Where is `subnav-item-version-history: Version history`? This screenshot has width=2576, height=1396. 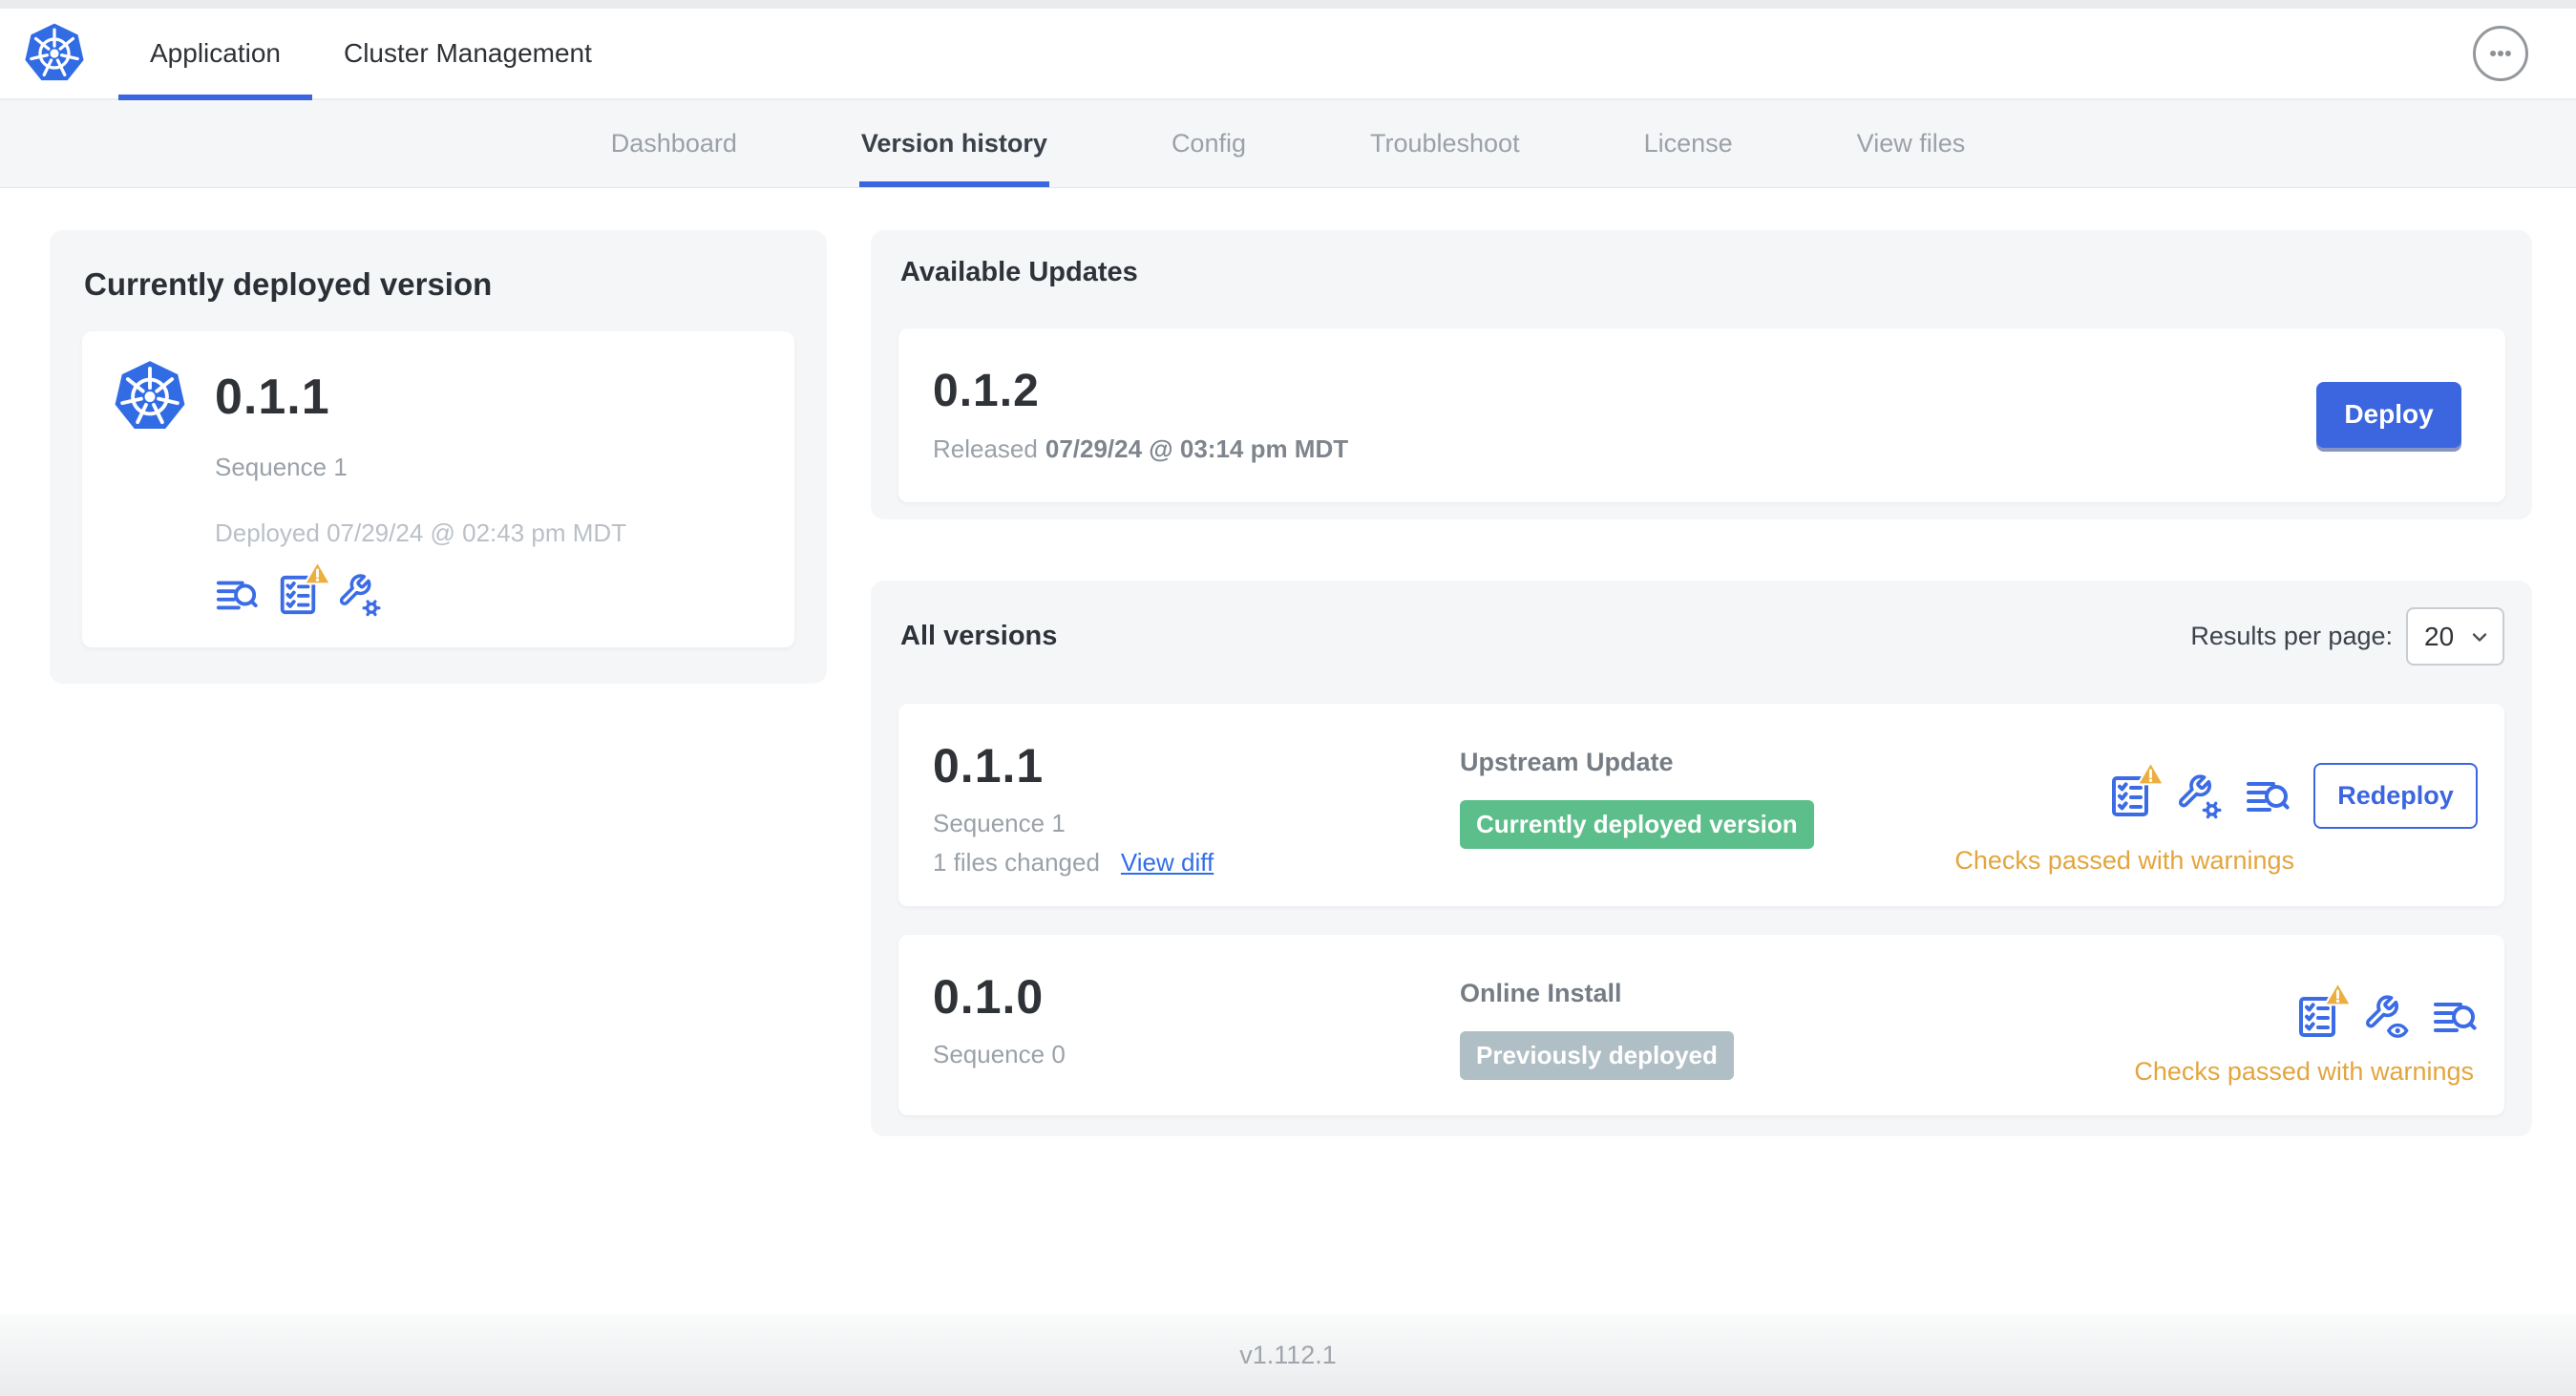
subnav-item-version-history: Version history is located at coordinates (954, 143).